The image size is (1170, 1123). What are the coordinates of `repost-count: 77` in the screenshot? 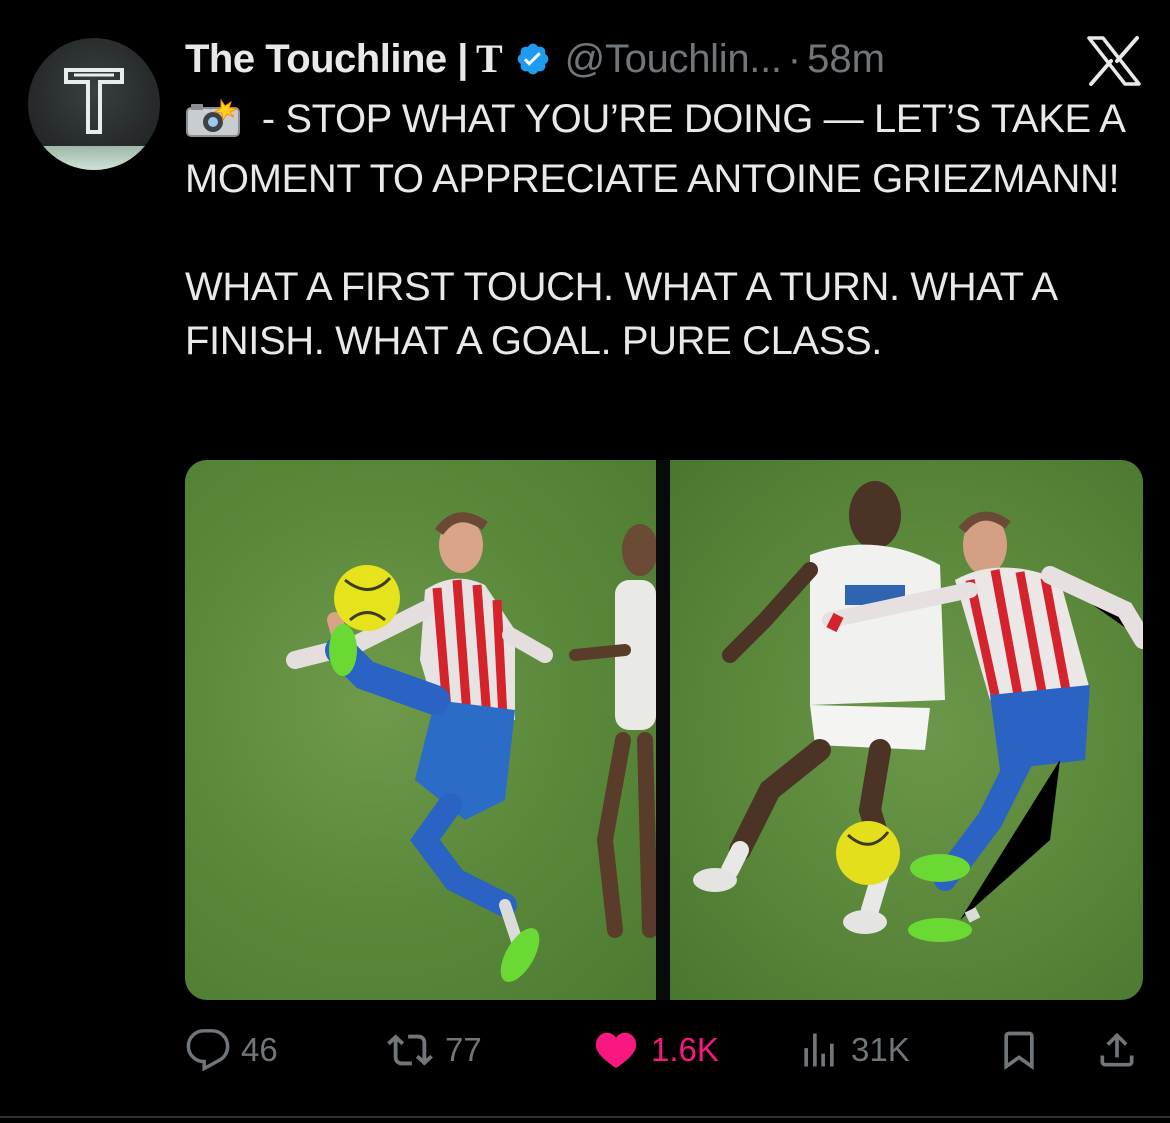 It's located at (463, 1049).